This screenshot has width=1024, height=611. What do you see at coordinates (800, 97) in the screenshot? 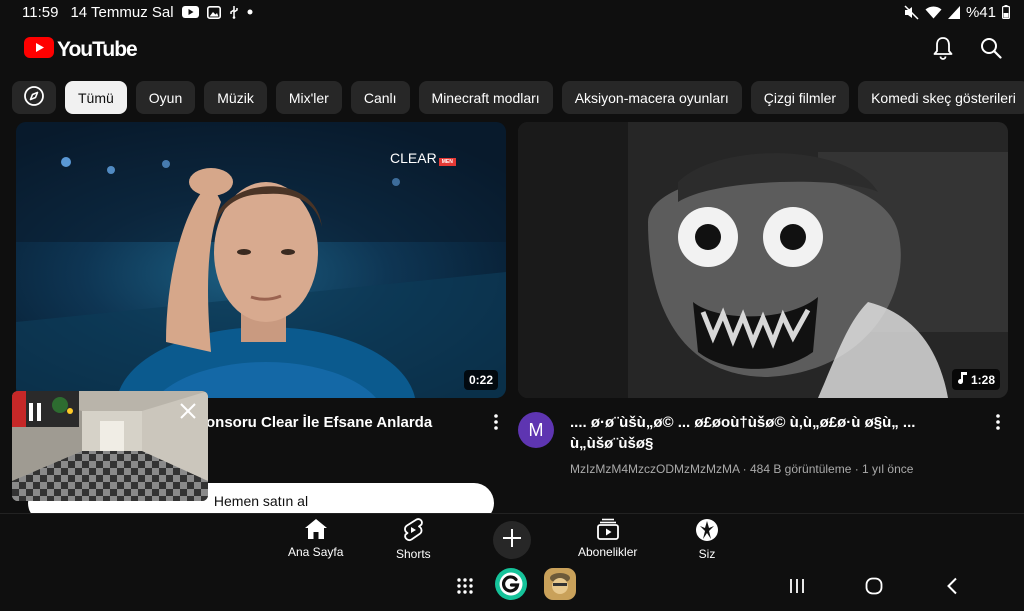
I see `chip-cizgi-filmler: Çizgi filmler` at bounding box center [800, 97].